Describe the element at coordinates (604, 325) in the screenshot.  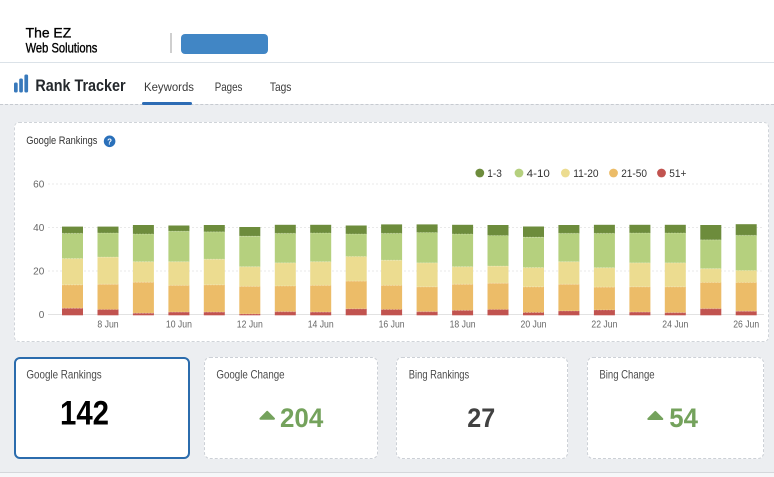
I see `svg-text: 22 Jun` at that location.